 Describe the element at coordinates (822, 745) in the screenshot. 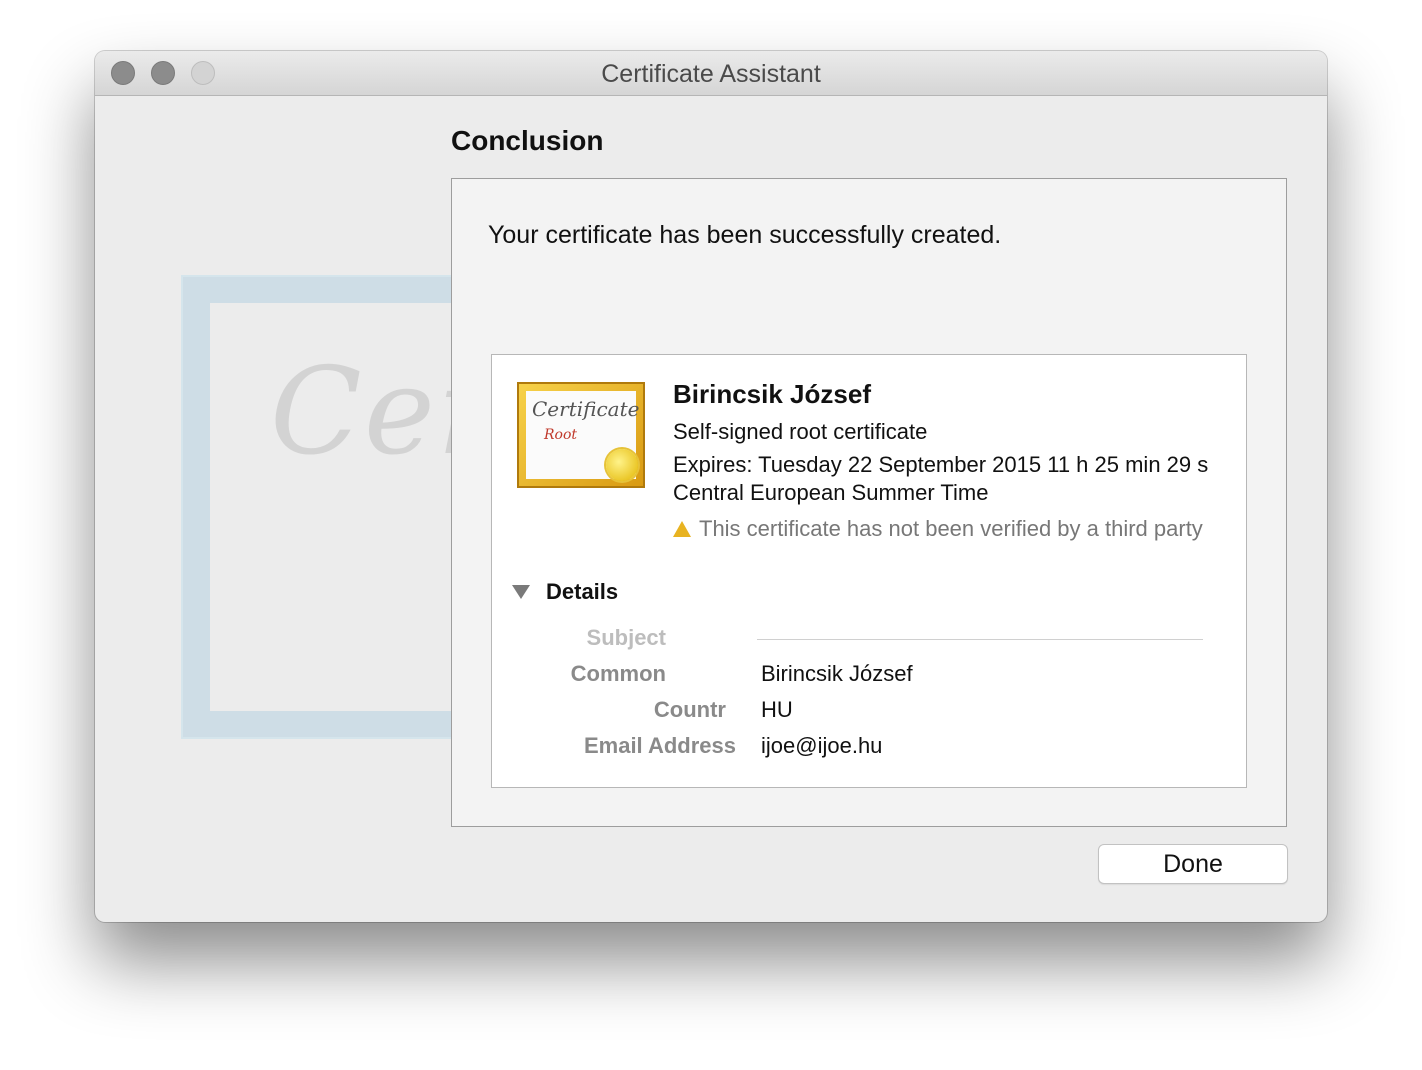

I see `detail-value-email: ijoe@ijoe.hu` at that location.